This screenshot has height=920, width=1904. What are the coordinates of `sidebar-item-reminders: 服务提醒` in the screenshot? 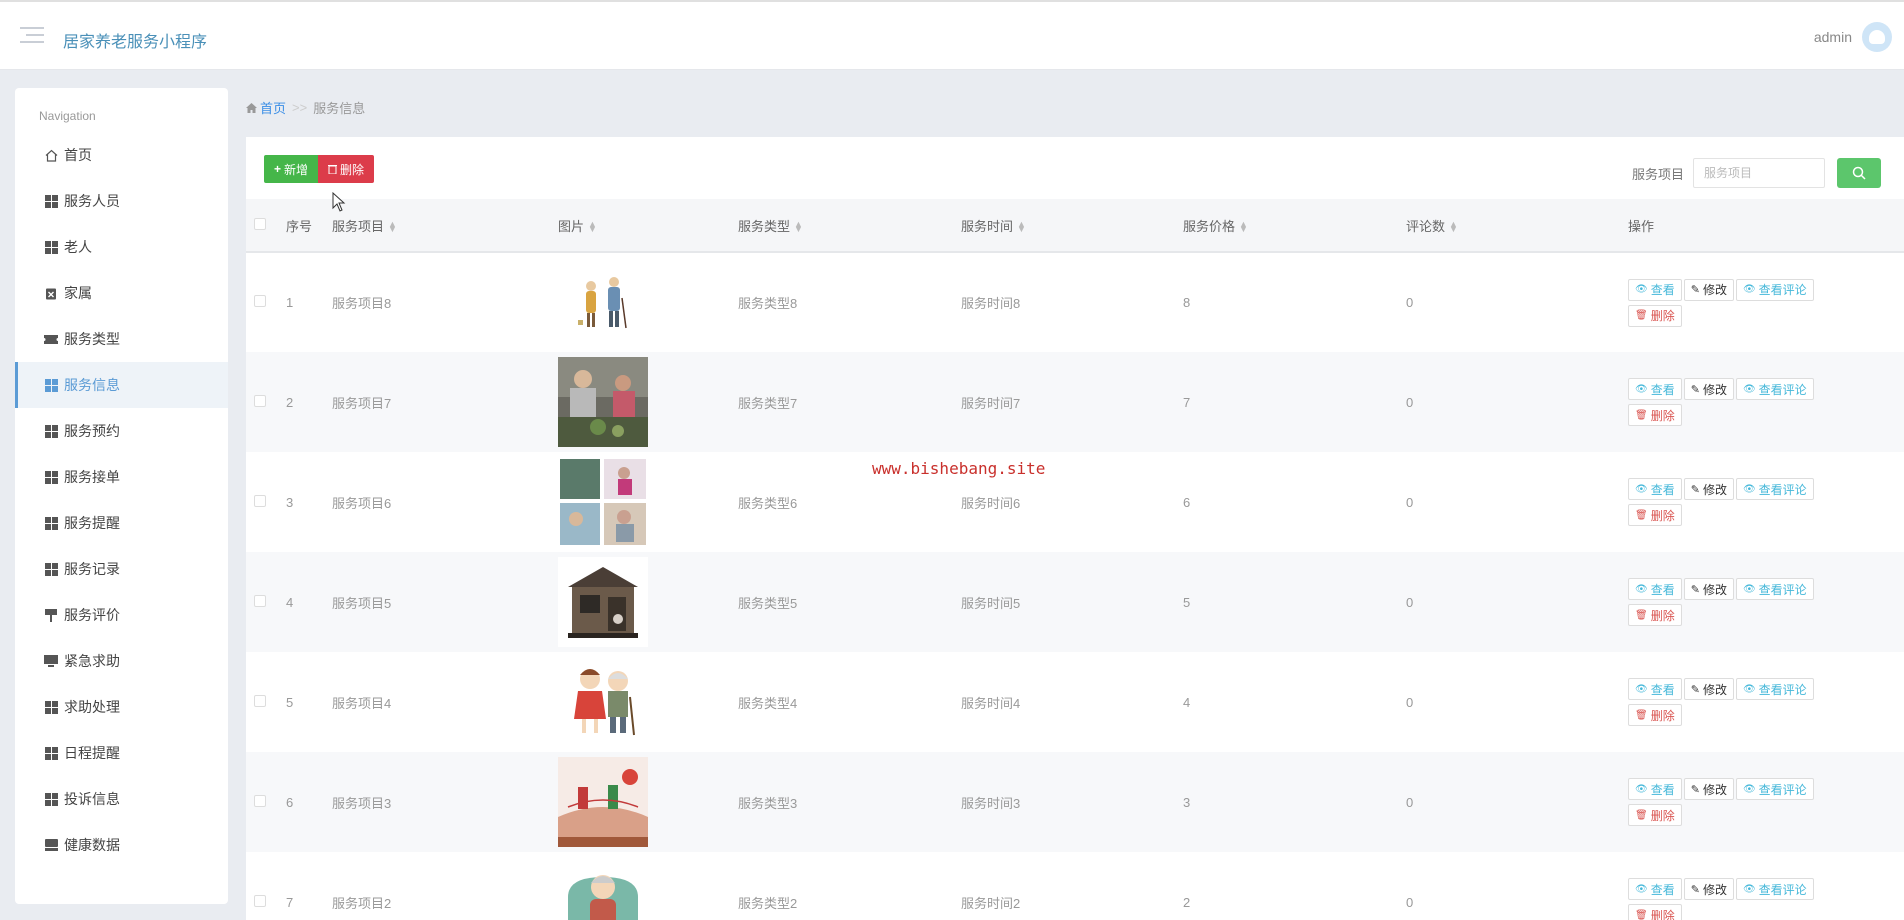 It's located at (121, 523).